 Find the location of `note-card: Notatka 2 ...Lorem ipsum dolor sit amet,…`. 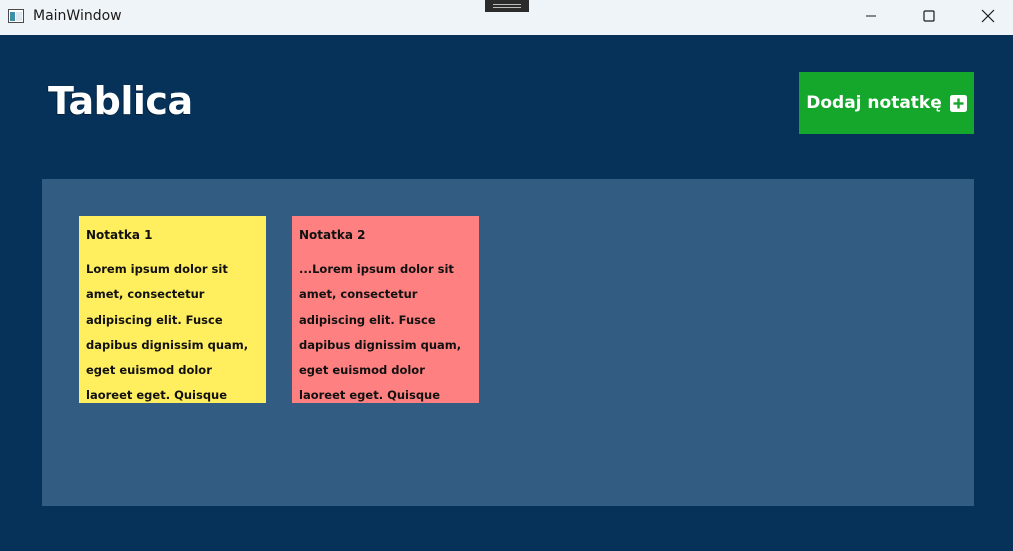

note-card: Notatka 2 ...Lorem ipsum dolor sit amet,… is located at coordinates (385, 309).